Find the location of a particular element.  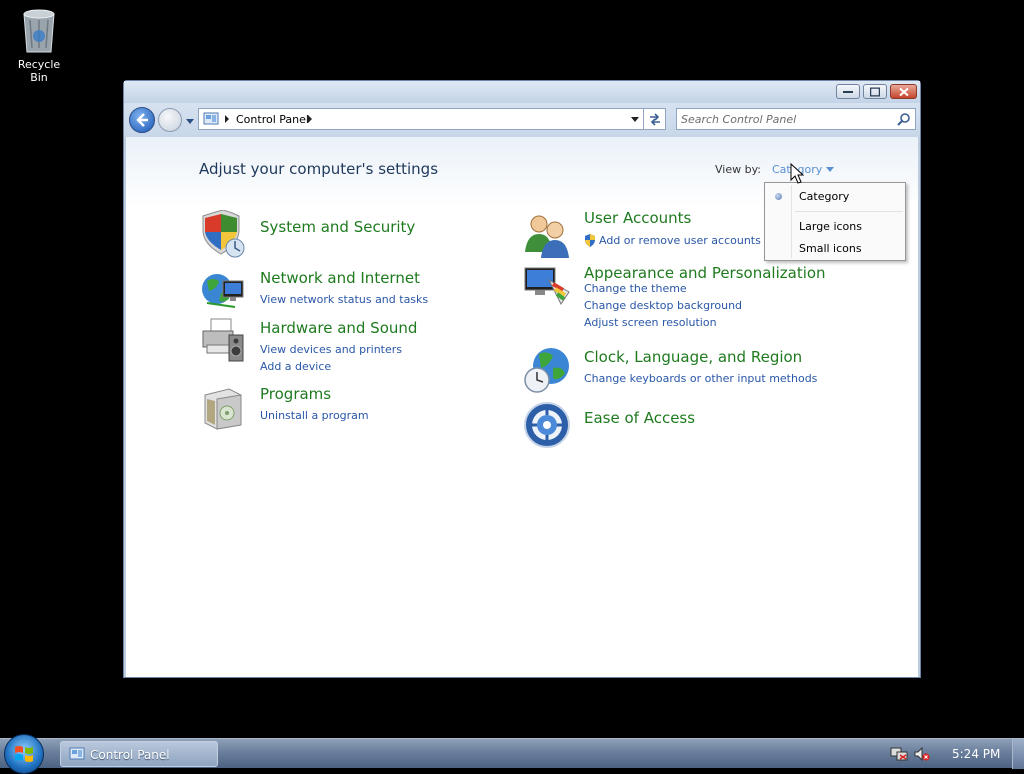

link-change-desktop-background: Change desktop background is located at coordinates (663, 305).